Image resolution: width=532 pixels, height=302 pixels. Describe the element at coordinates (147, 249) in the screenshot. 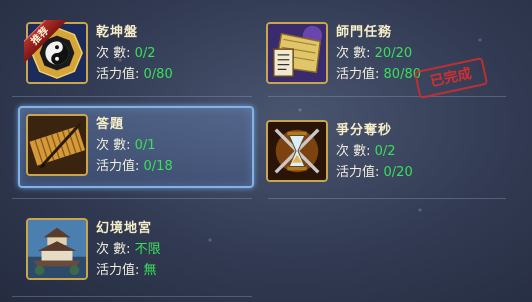

I see `count-value: 不限` at that location.